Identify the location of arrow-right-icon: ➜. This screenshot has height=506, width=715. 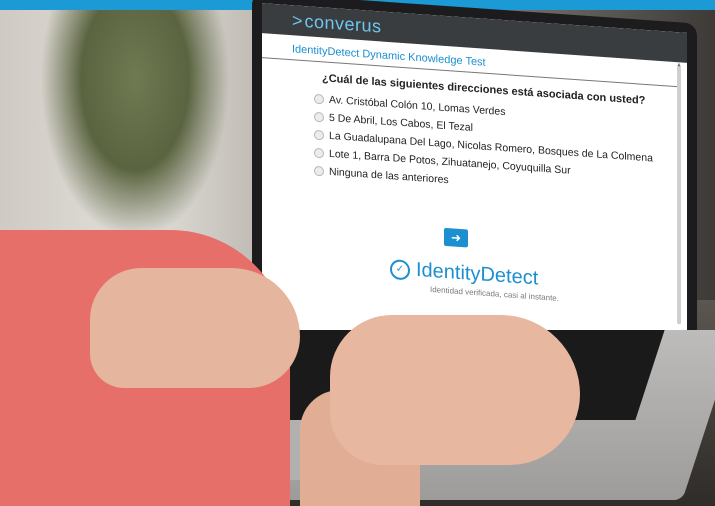
(456, 238).